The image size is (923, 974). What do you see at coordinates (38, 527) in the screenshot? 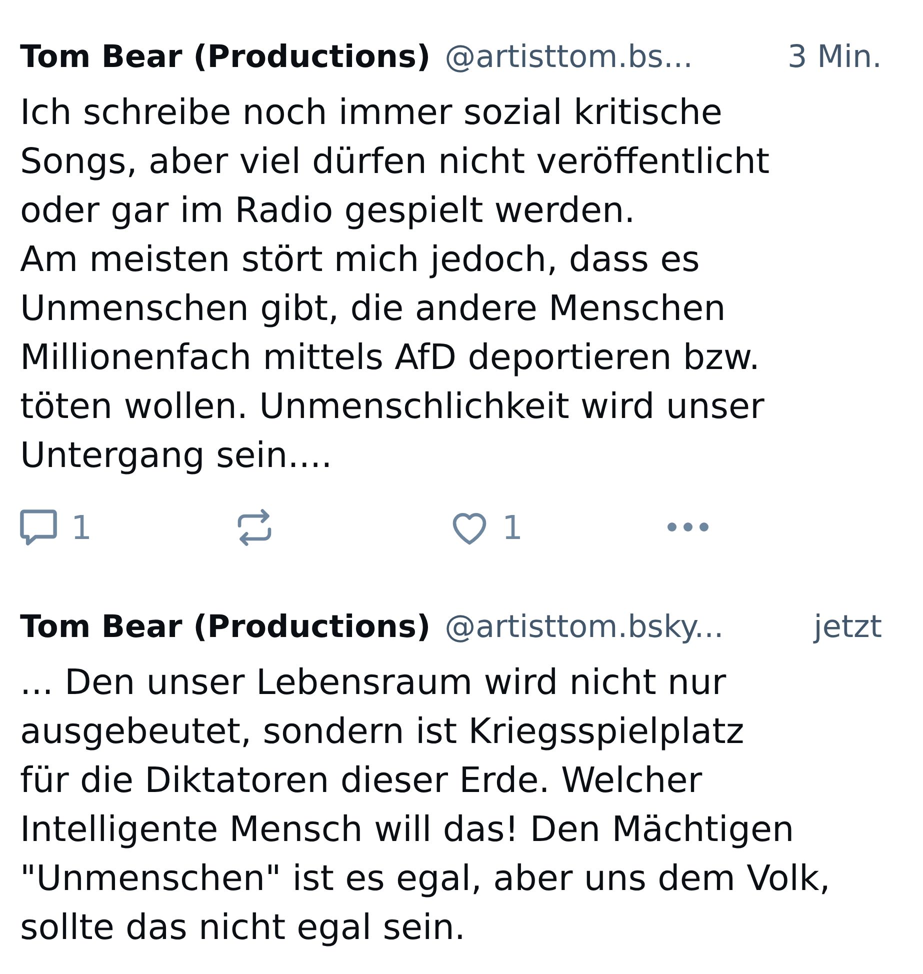
I see `speech-bubble-icon` at bounding box center [38, 527].